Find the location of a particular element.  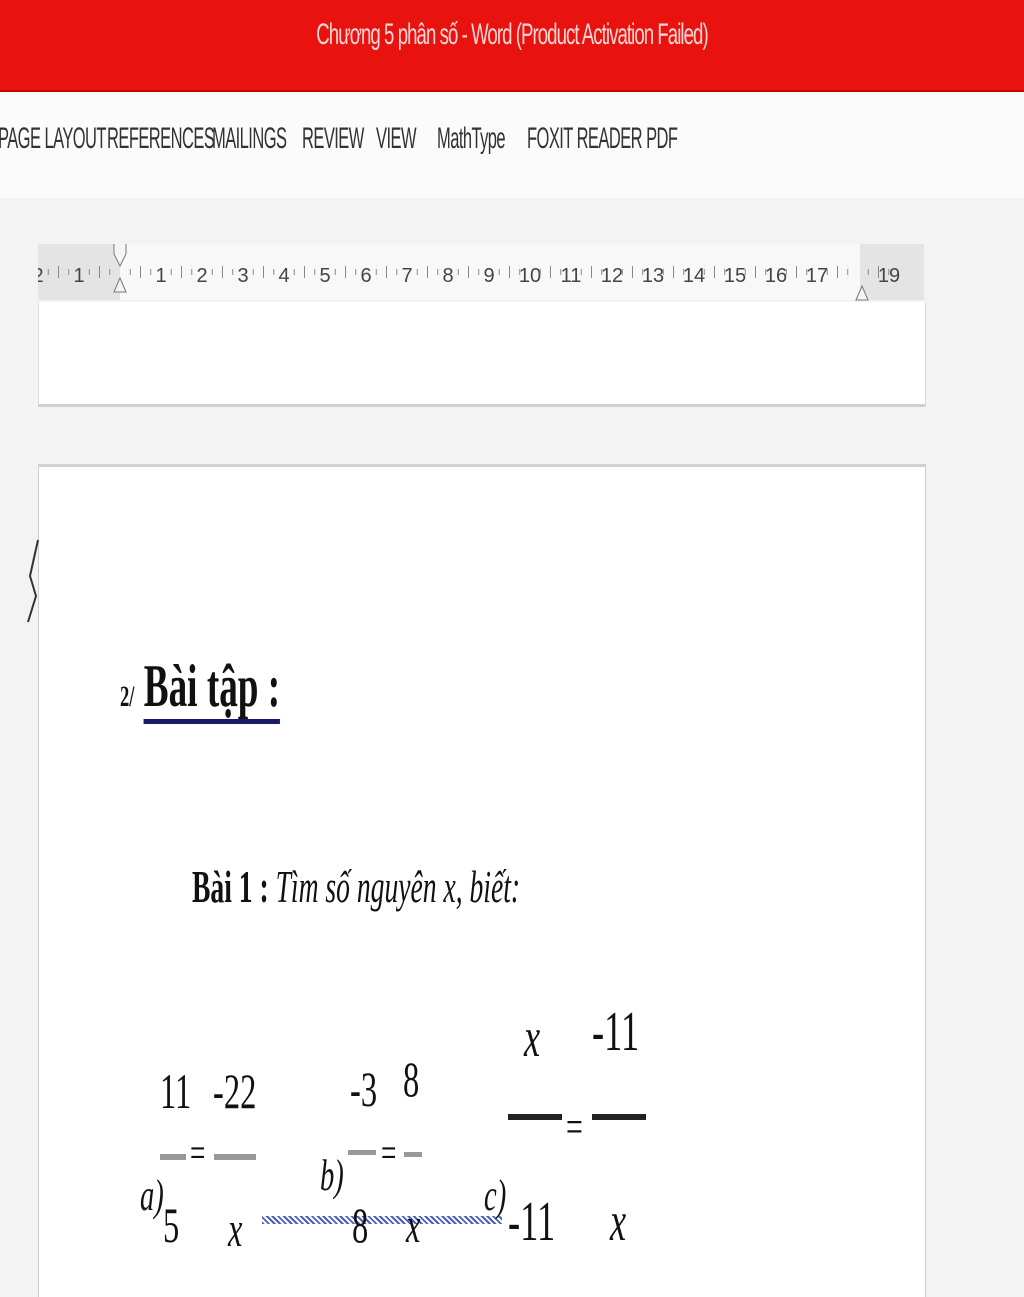

ruler-label-10: 10 is located at coordinates (530, 276).